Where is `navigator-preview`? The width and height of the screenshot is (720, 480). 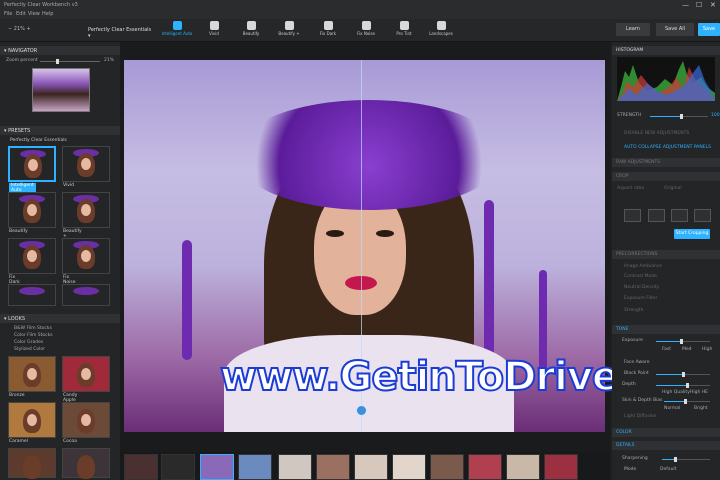
navigator-preview is located at coordinates (61, 90).